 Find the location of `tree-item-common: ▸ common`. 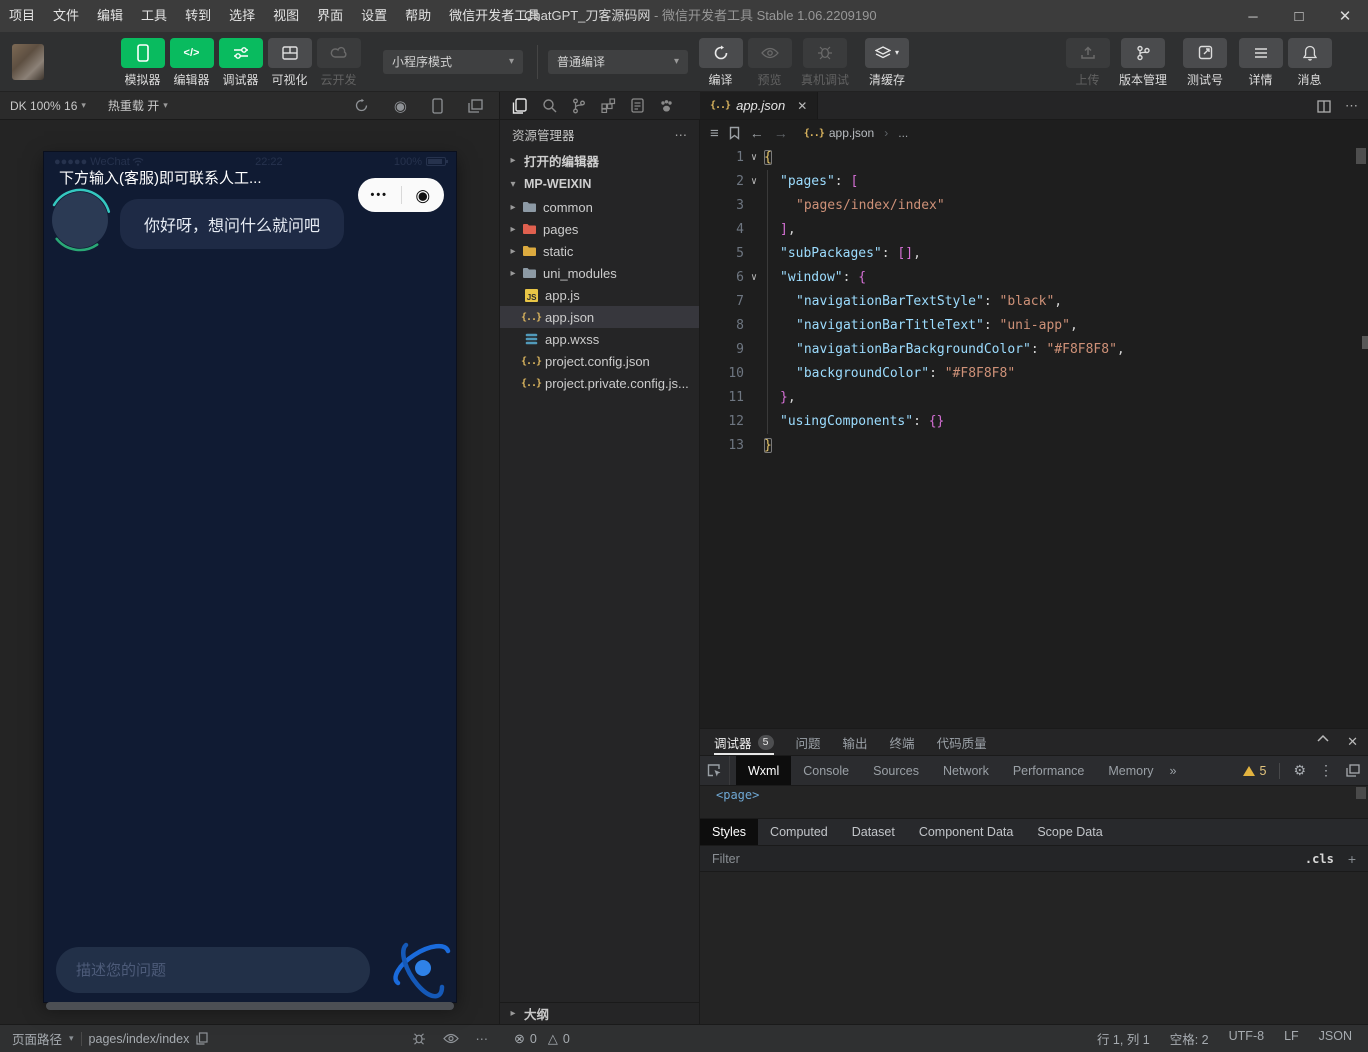

tree-item-common: ▸ common is located at coordinates (599, 207).